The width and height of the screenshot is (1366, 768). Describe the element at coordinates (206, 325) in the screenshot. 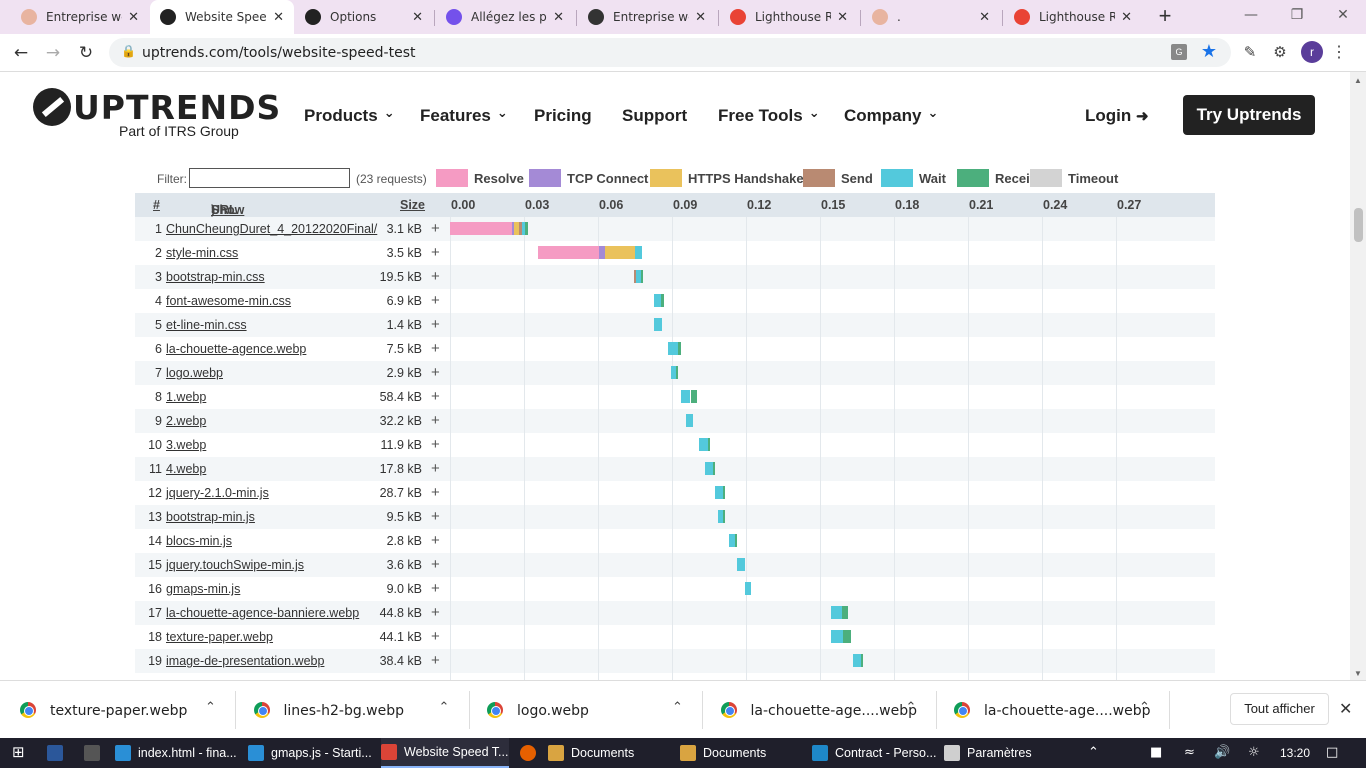

I see `request-url-link: et-line-min.css` at that location.